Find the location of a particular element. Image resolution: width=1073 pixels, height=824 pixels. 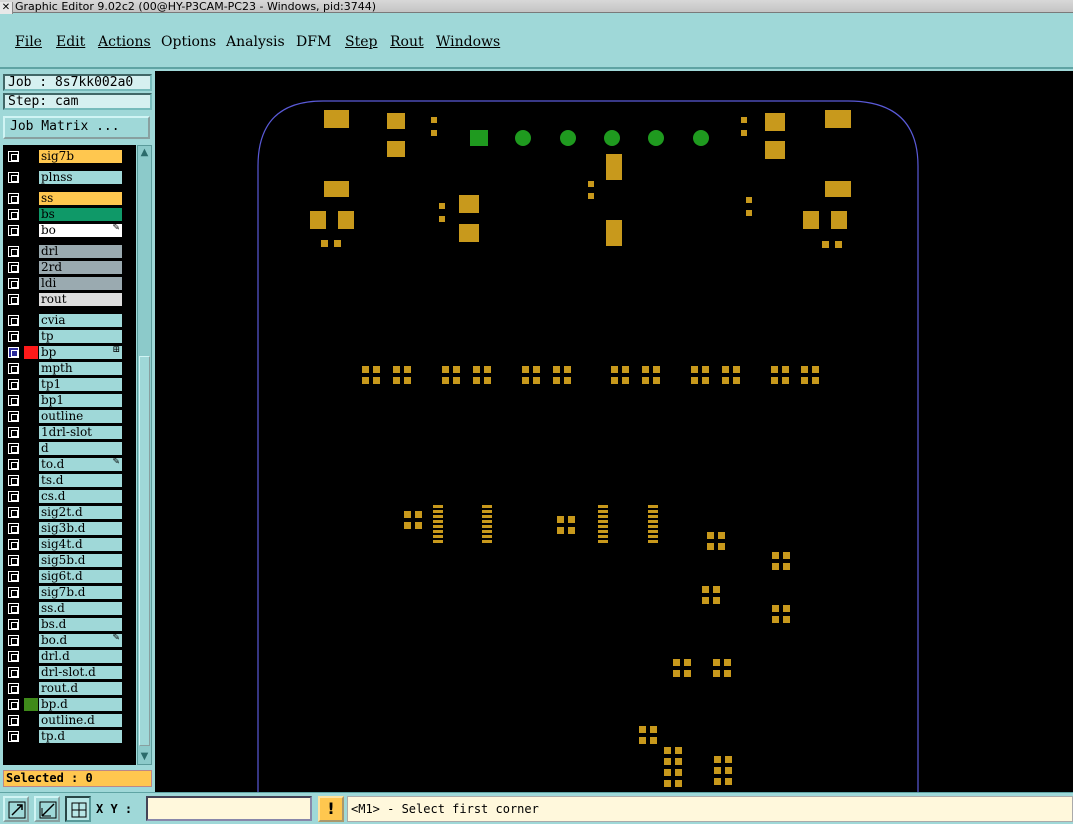

layer-name: sig6t.d is located at coordinates (80, 576).